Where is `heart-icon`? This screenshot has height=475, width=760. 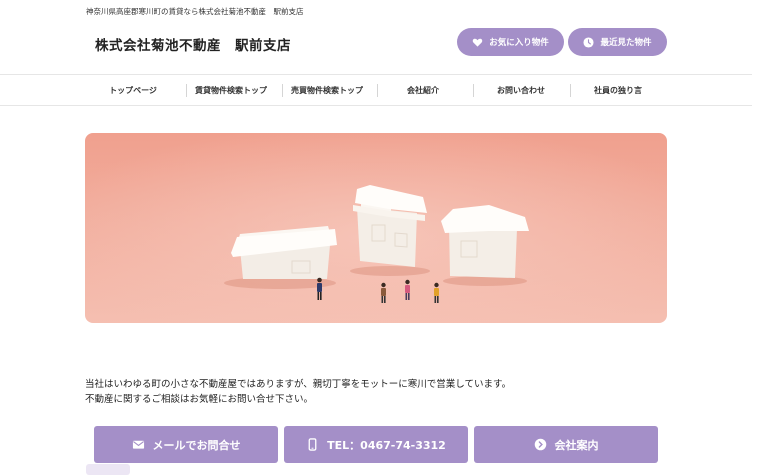 heart-icon is located at coordinates (477, 42).